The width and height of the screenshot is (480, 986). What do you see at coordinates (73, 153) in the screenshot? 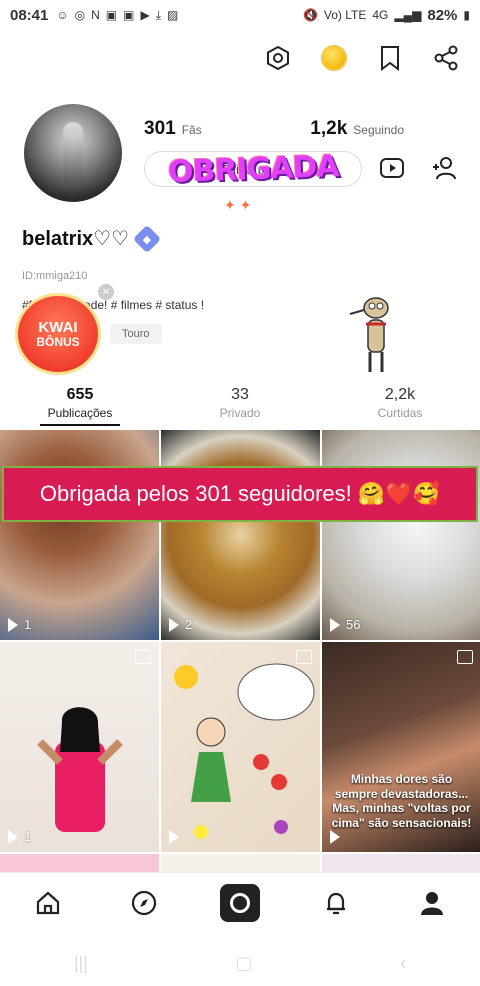
I see `profile-avatar` at bounding box center [73, 153].